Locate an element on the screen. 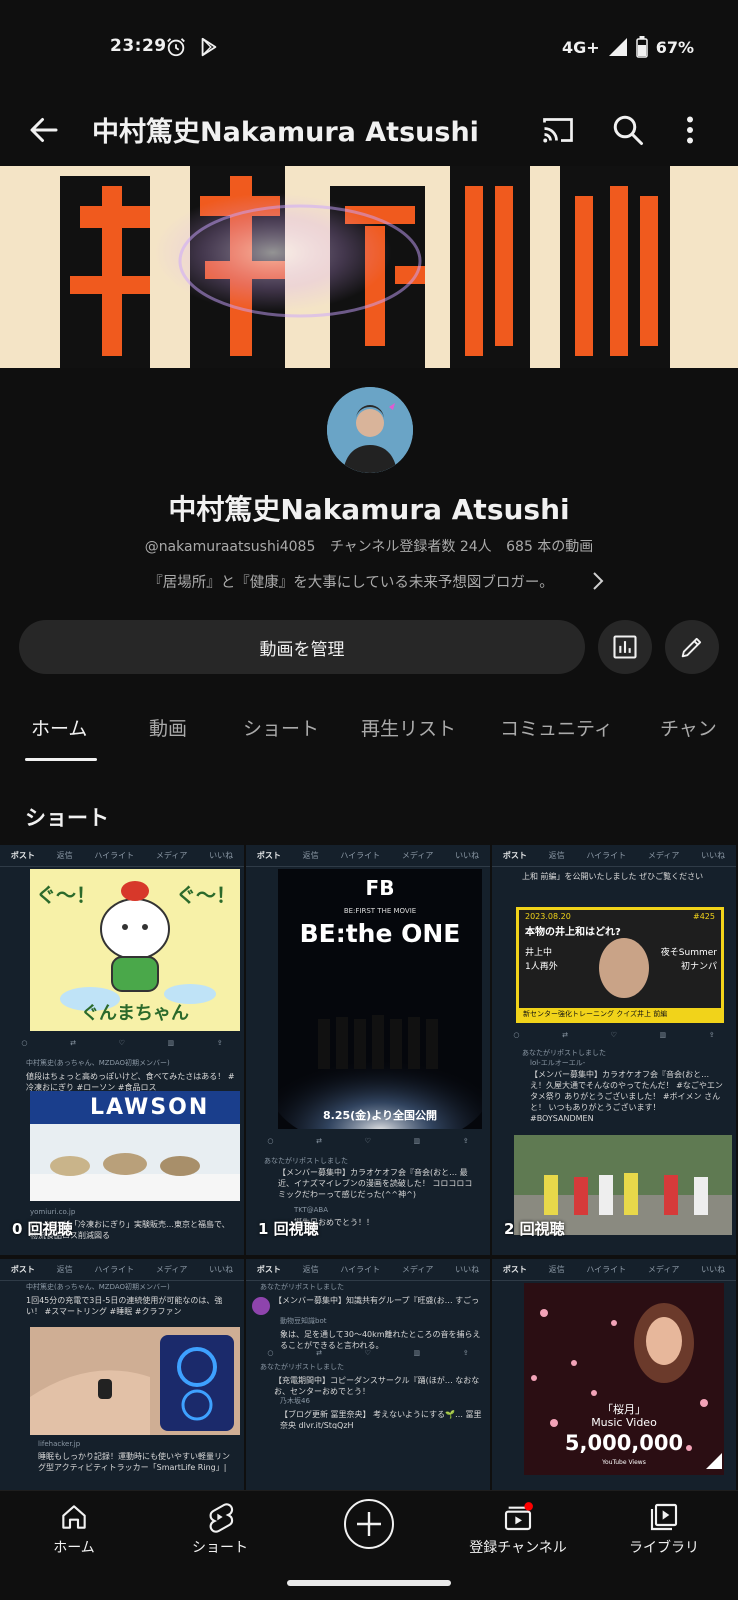  tab-playlists: 再生リスト is located at coordinates (408, 727).